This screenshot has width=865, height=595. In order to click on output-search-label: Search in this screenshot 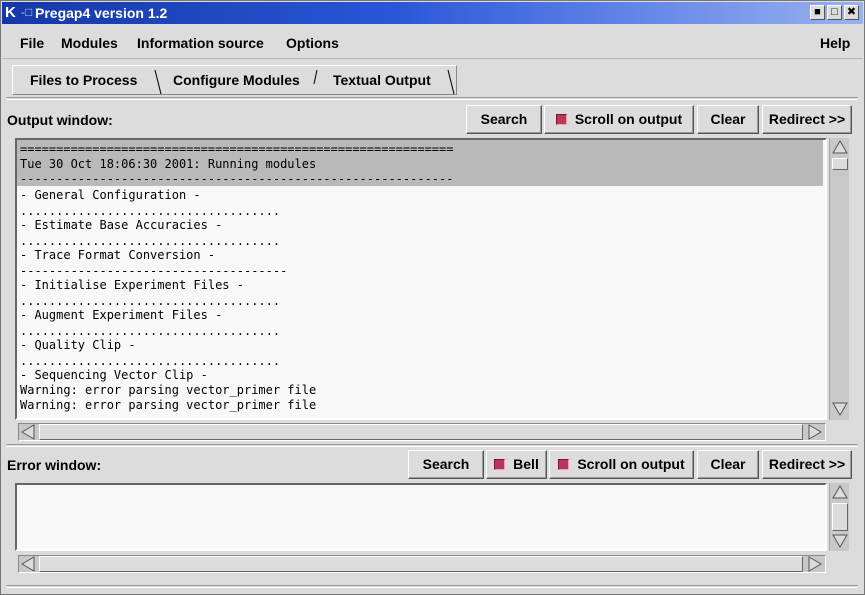, I will do `click(504, 119)`.